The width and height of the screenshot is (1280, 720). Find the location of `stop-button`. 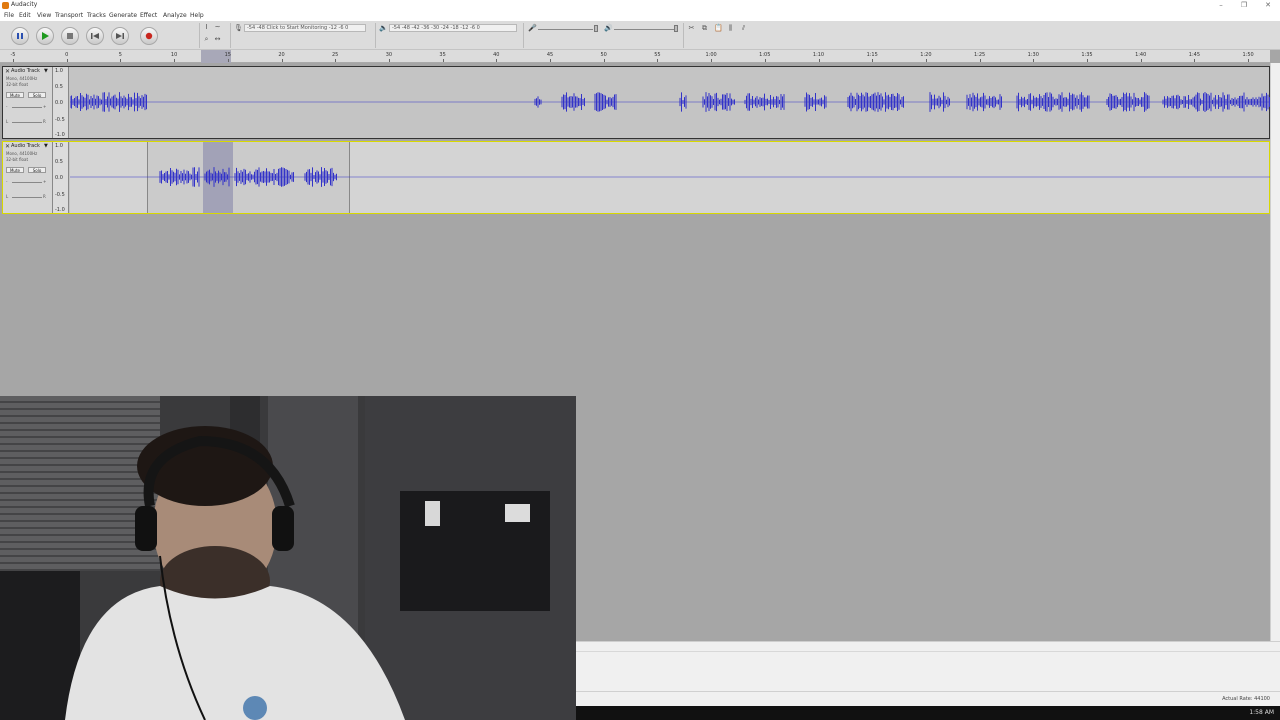

stop-button is located at coordinates (70, 36).